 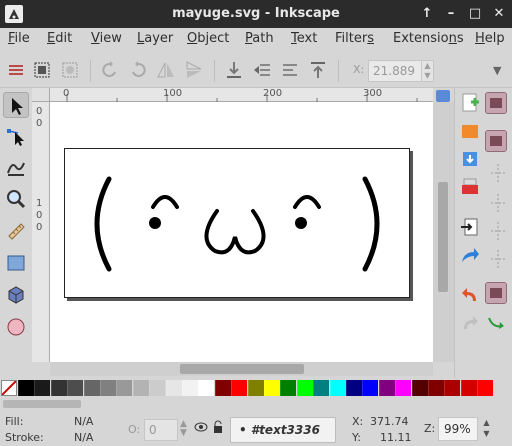 What do you see at coordinates (83, 421) in the screenshot?
I see `fill-value: N/A` at bounding box center [83, 421].